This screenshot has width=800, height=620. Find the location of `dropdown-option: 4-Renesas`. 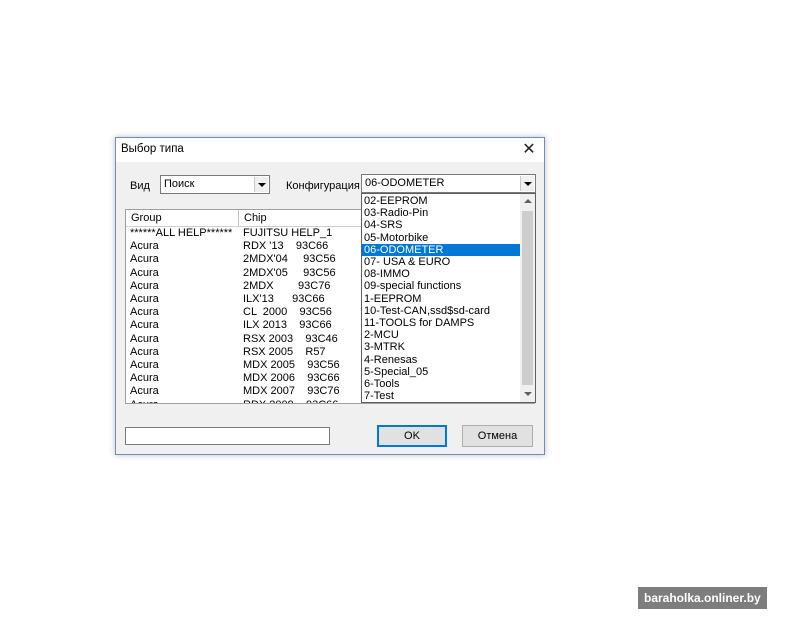

dropdown-option: 4-Renesas is located at coordinates (441, 360).